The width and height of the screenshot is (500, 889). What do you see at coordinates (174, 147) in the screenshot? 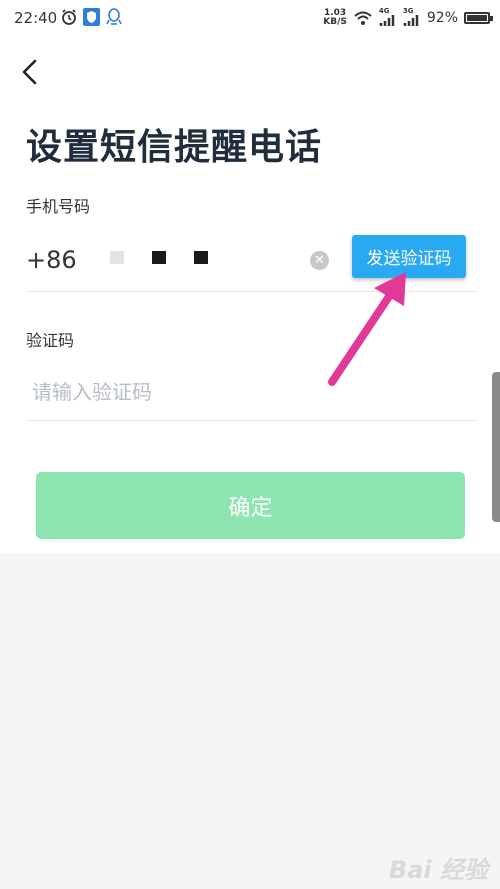
I see `page-title: 设置短信提醒电话` at bounding box center [174, 147].